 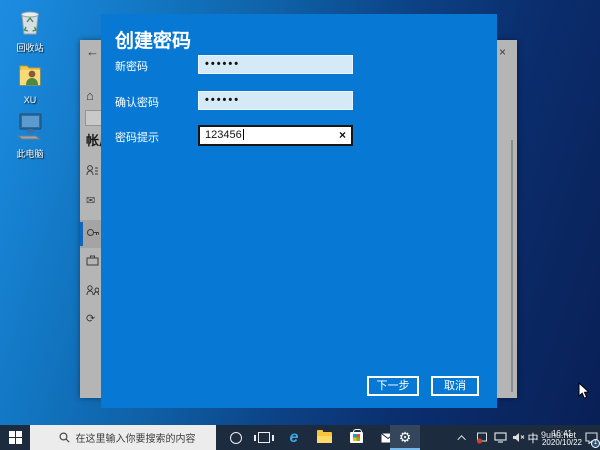 I want to click on task-view-button, so click(x=264, y=437).